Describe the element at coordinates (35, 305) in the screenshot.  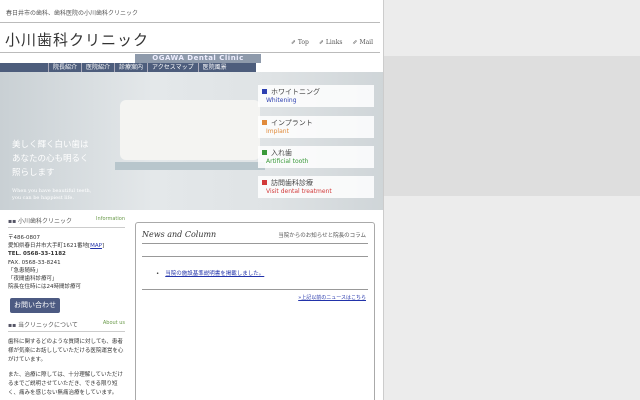
I see `contact-button: お問い合わせ` at that location.